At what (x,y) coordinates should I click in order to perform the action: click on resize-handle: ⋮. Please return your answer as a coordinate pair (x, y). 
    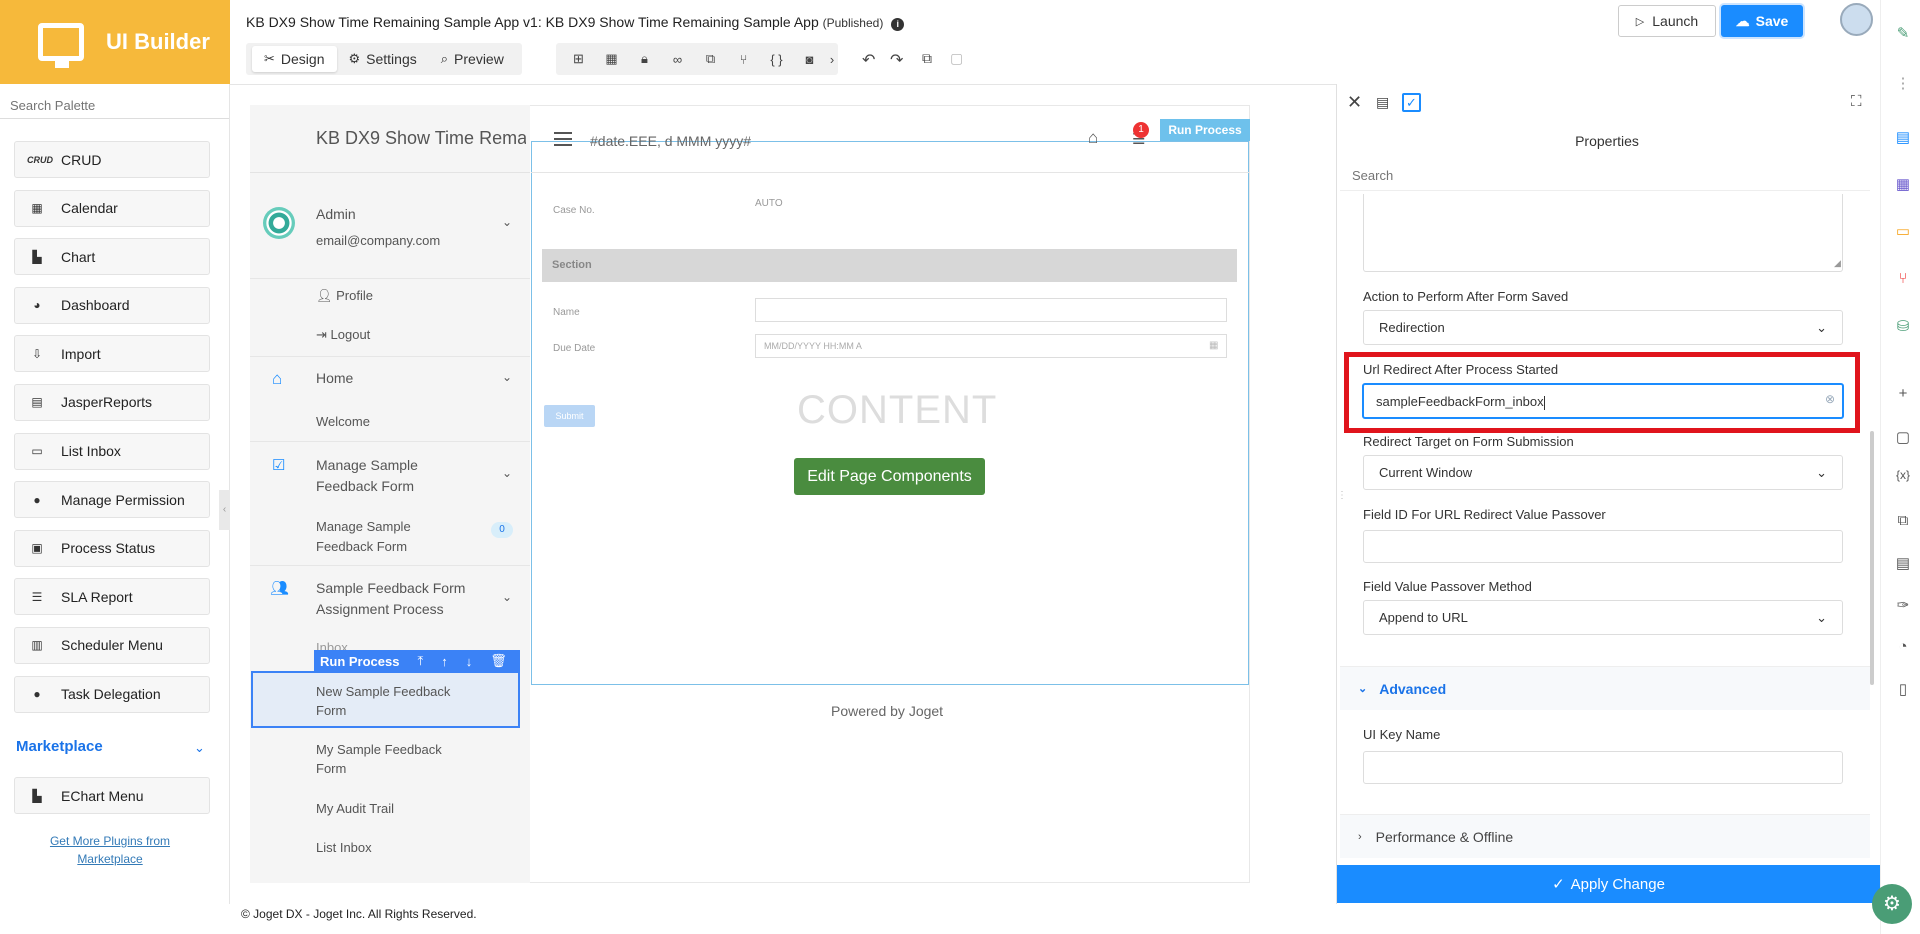
    Looking at the image, I should click on (1342, 510).